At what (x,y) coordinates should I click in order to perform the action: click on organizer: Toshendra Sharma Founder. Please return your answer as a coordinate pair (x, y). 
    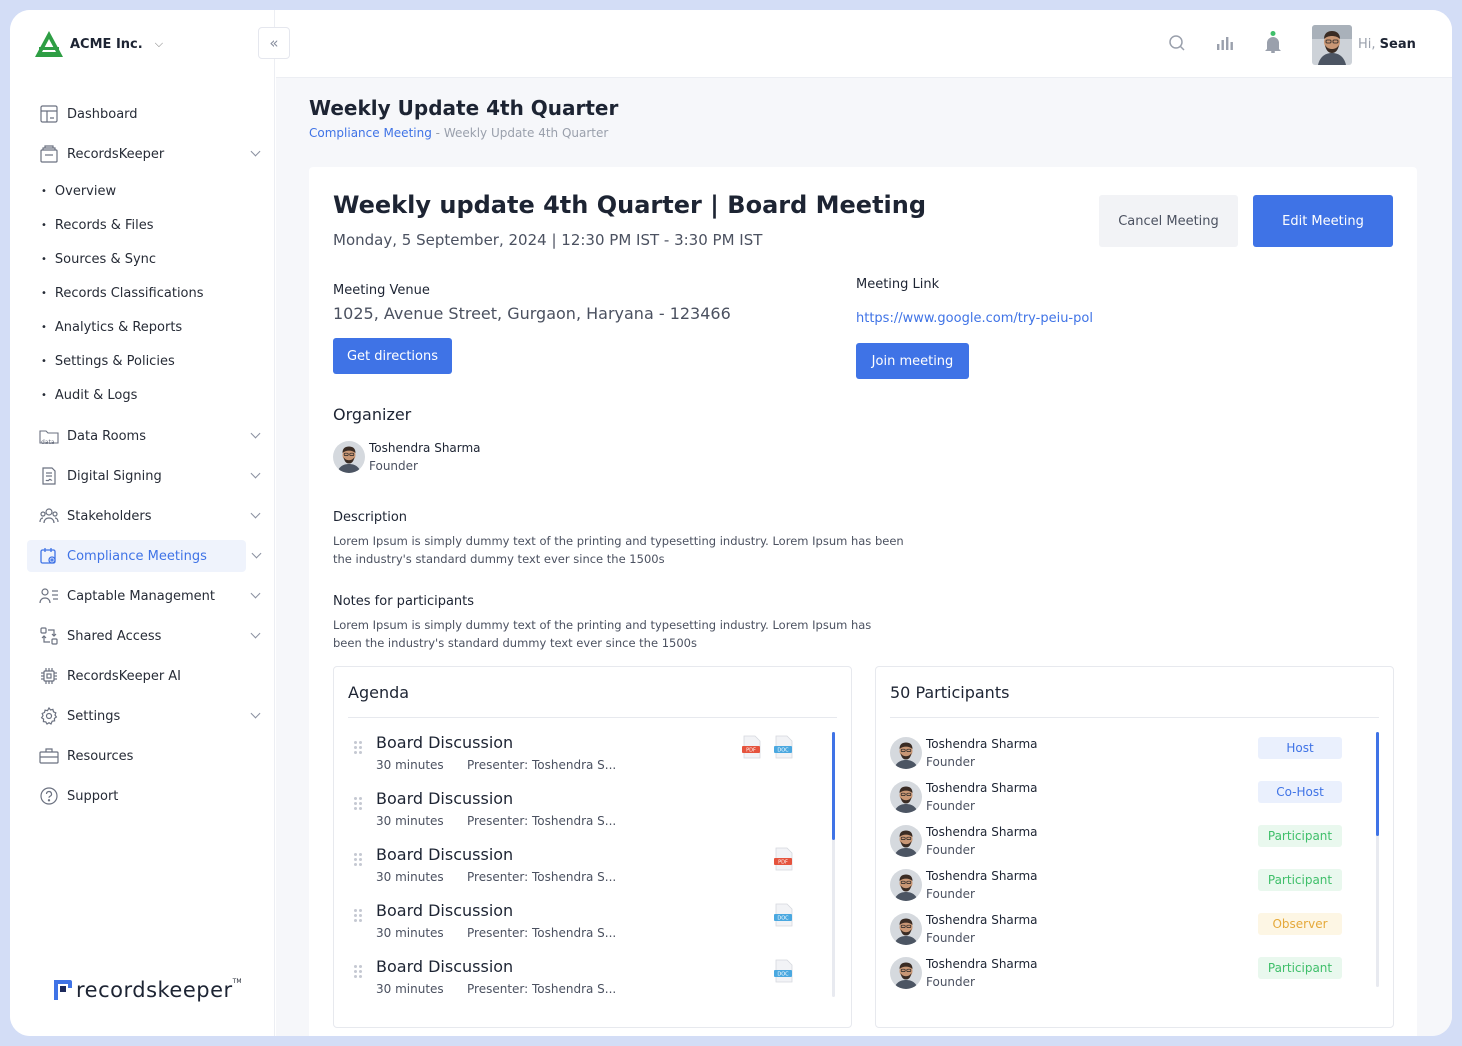
    Looking at the image, I should click on (407, 457).